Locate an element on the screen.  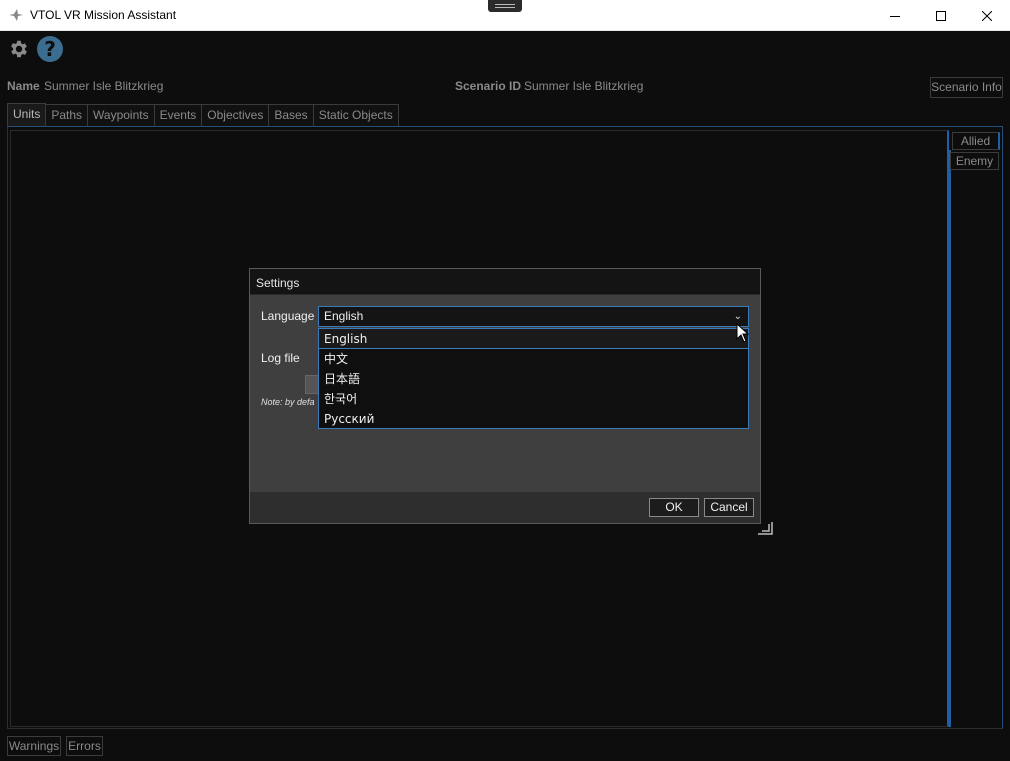
close-button is located at coordinates (987, 15).